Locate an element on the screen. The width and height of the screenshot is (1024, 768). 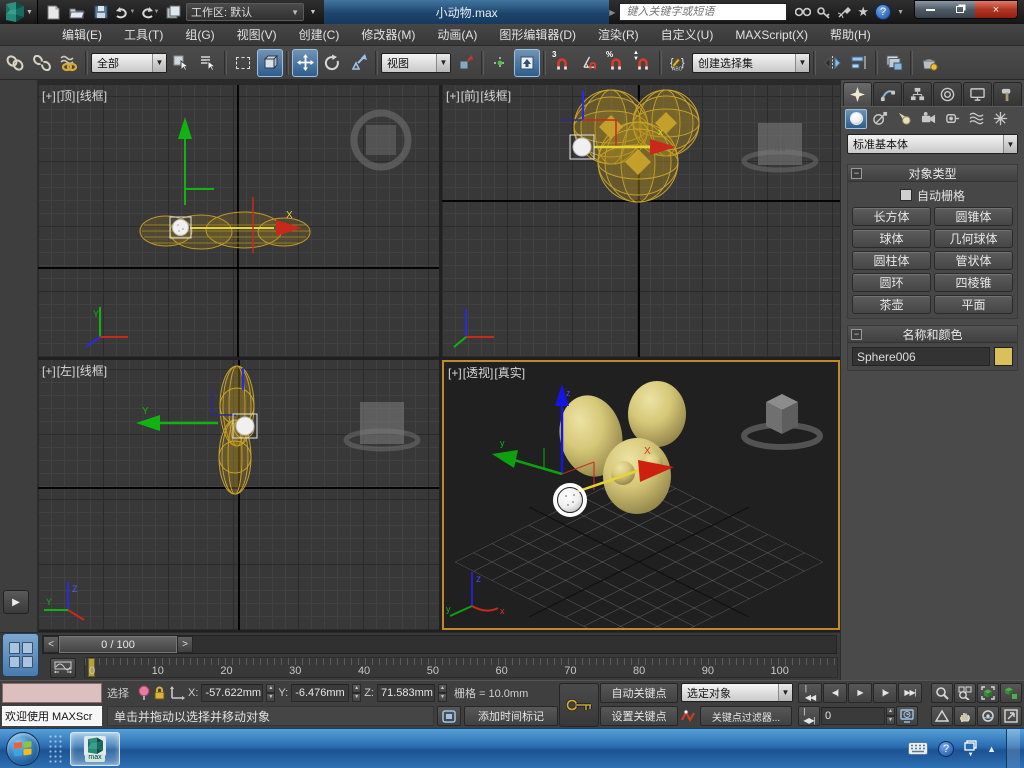
menu-graph-editors: 图形编辑器(D) is located at coordinates (537, 34).